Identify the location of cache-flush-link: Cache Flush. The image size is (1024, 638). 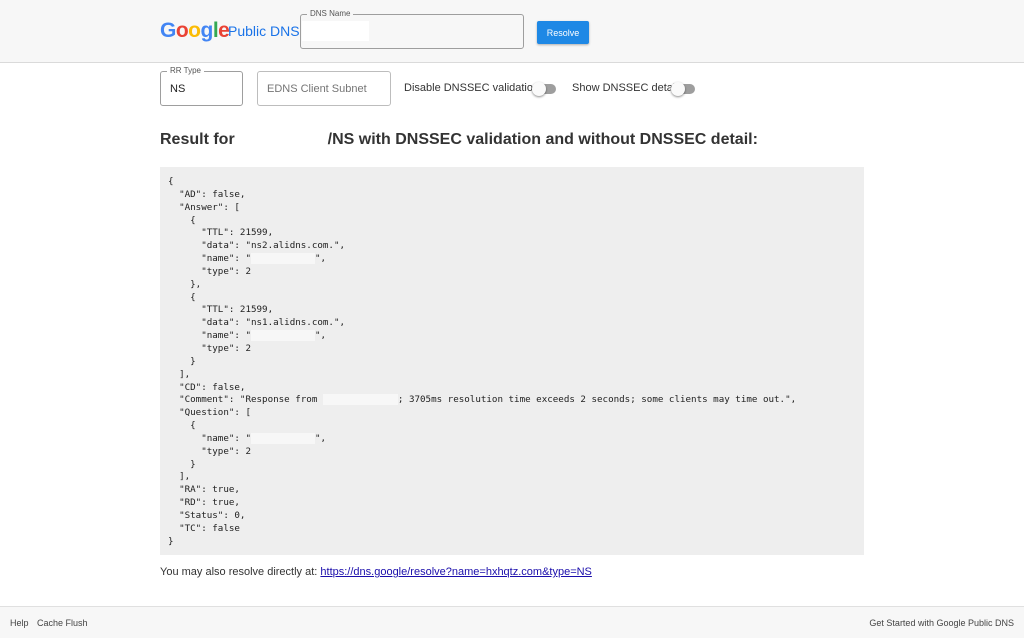
(62, 623).